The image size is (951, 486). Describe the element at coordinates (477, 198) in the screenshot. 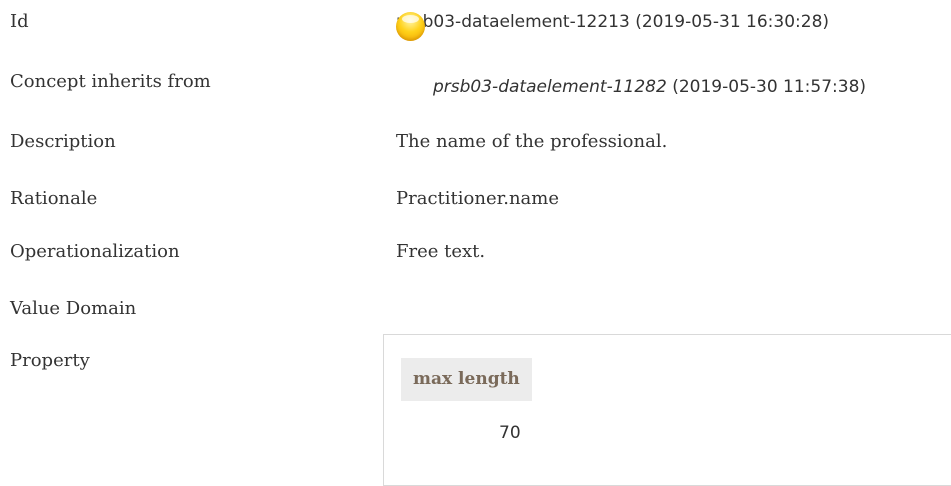

I see `rationale-value: Practitioner.name` at that location.